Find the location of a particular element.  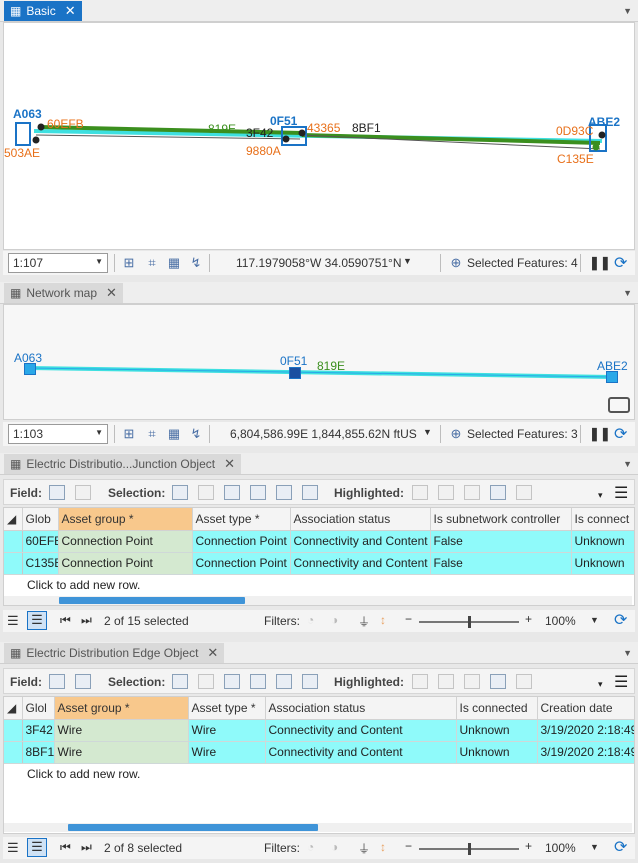

zoom-in-icon: + is located at coordinates (528, 846).